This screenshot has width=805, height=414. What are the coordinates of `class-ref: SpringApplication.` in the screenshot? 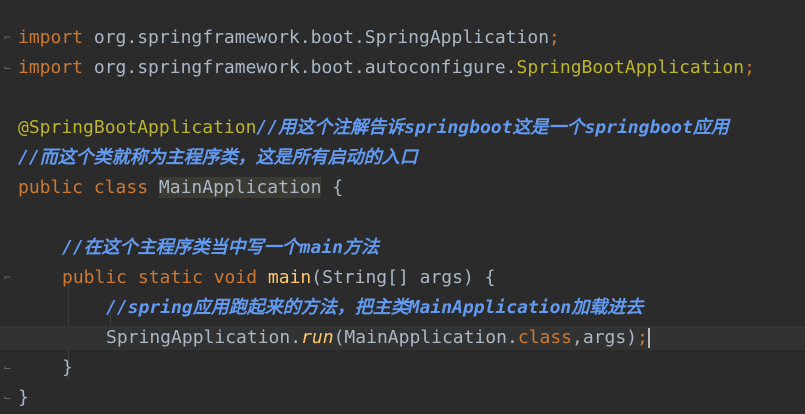 It's located at (204, 337).